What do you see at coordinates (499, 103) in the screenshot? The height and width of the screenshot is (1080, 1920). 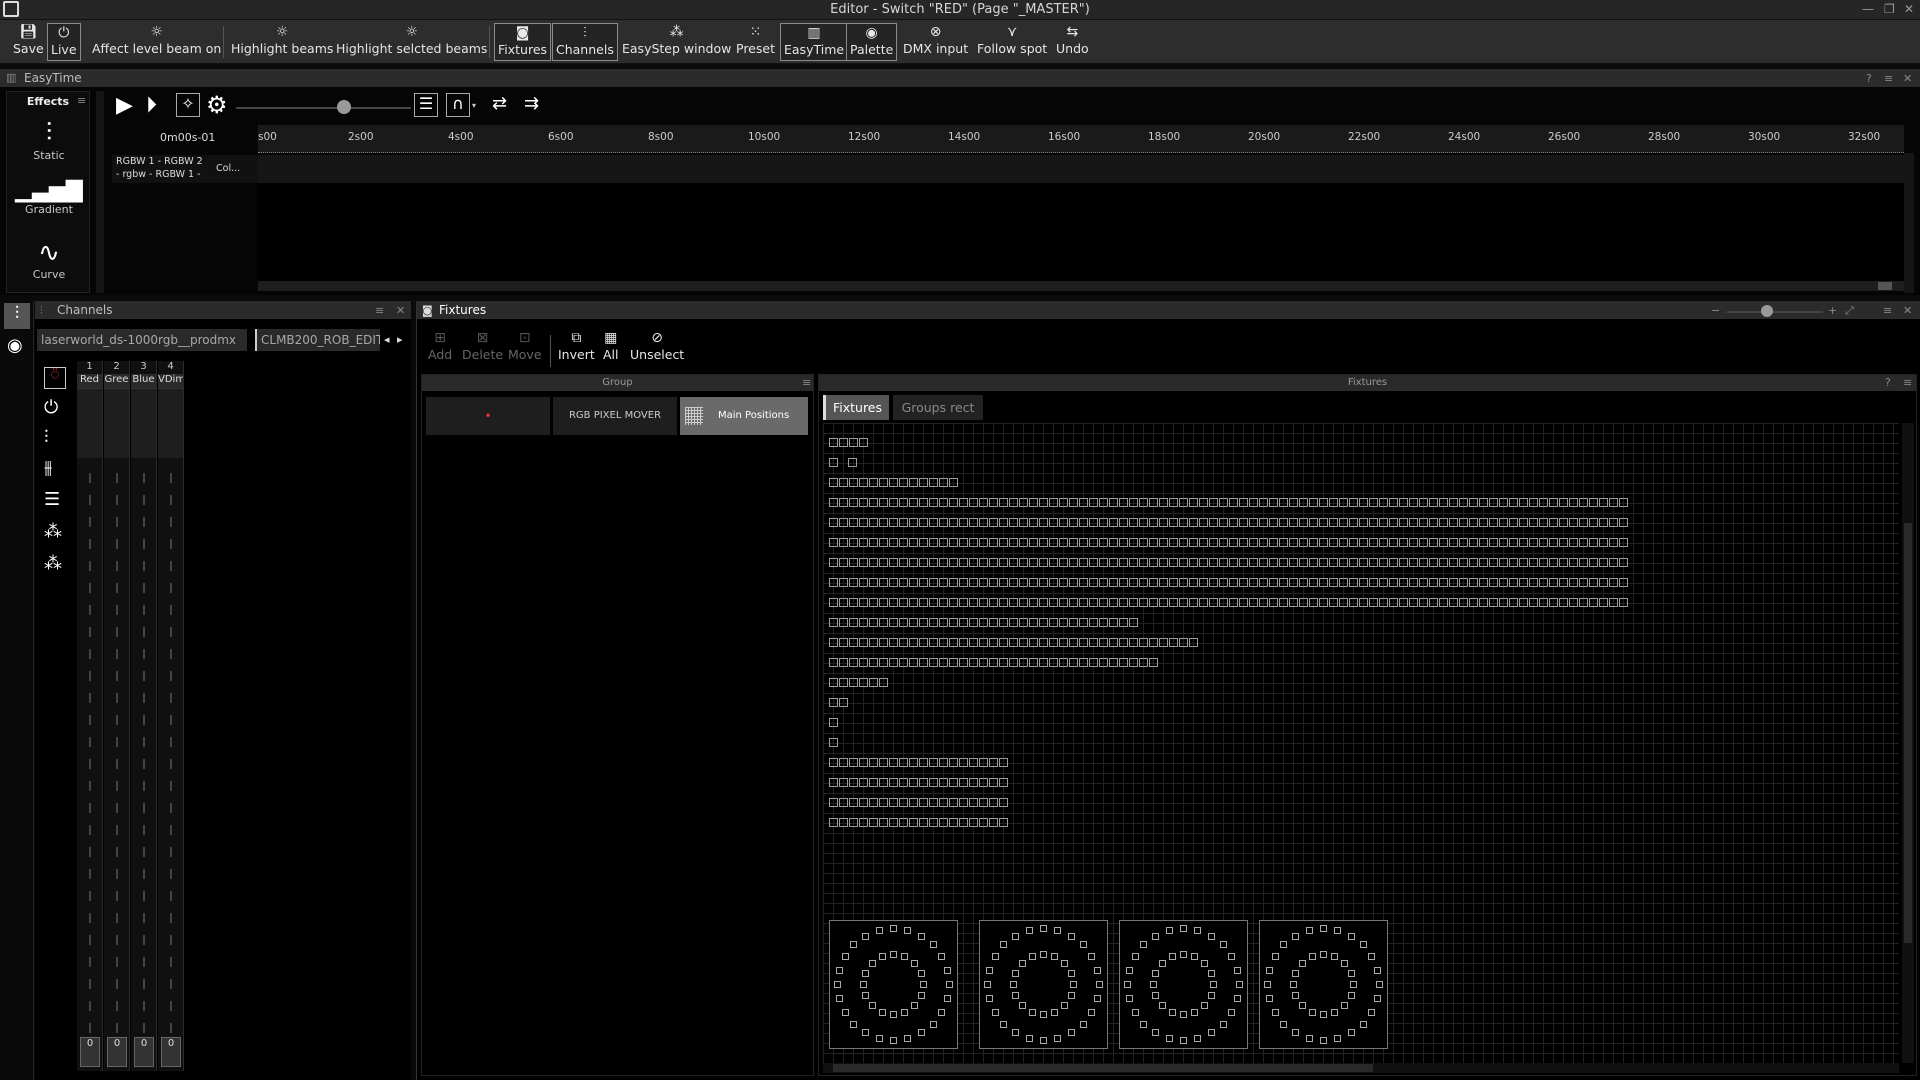 I see `swap-icon: ⇄` at bounding box center [499, 103].